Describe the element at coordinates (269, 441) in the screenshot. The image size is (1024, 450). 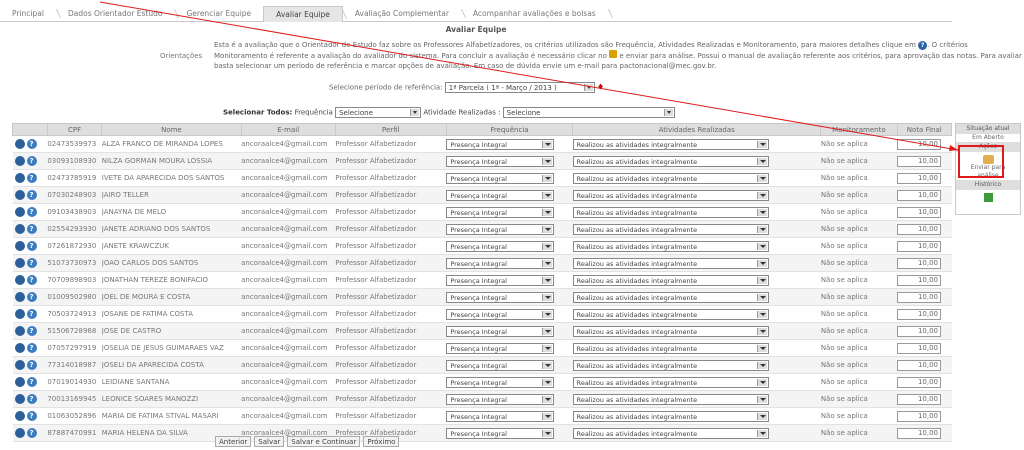
I see `save-button: Salvar` at that location.